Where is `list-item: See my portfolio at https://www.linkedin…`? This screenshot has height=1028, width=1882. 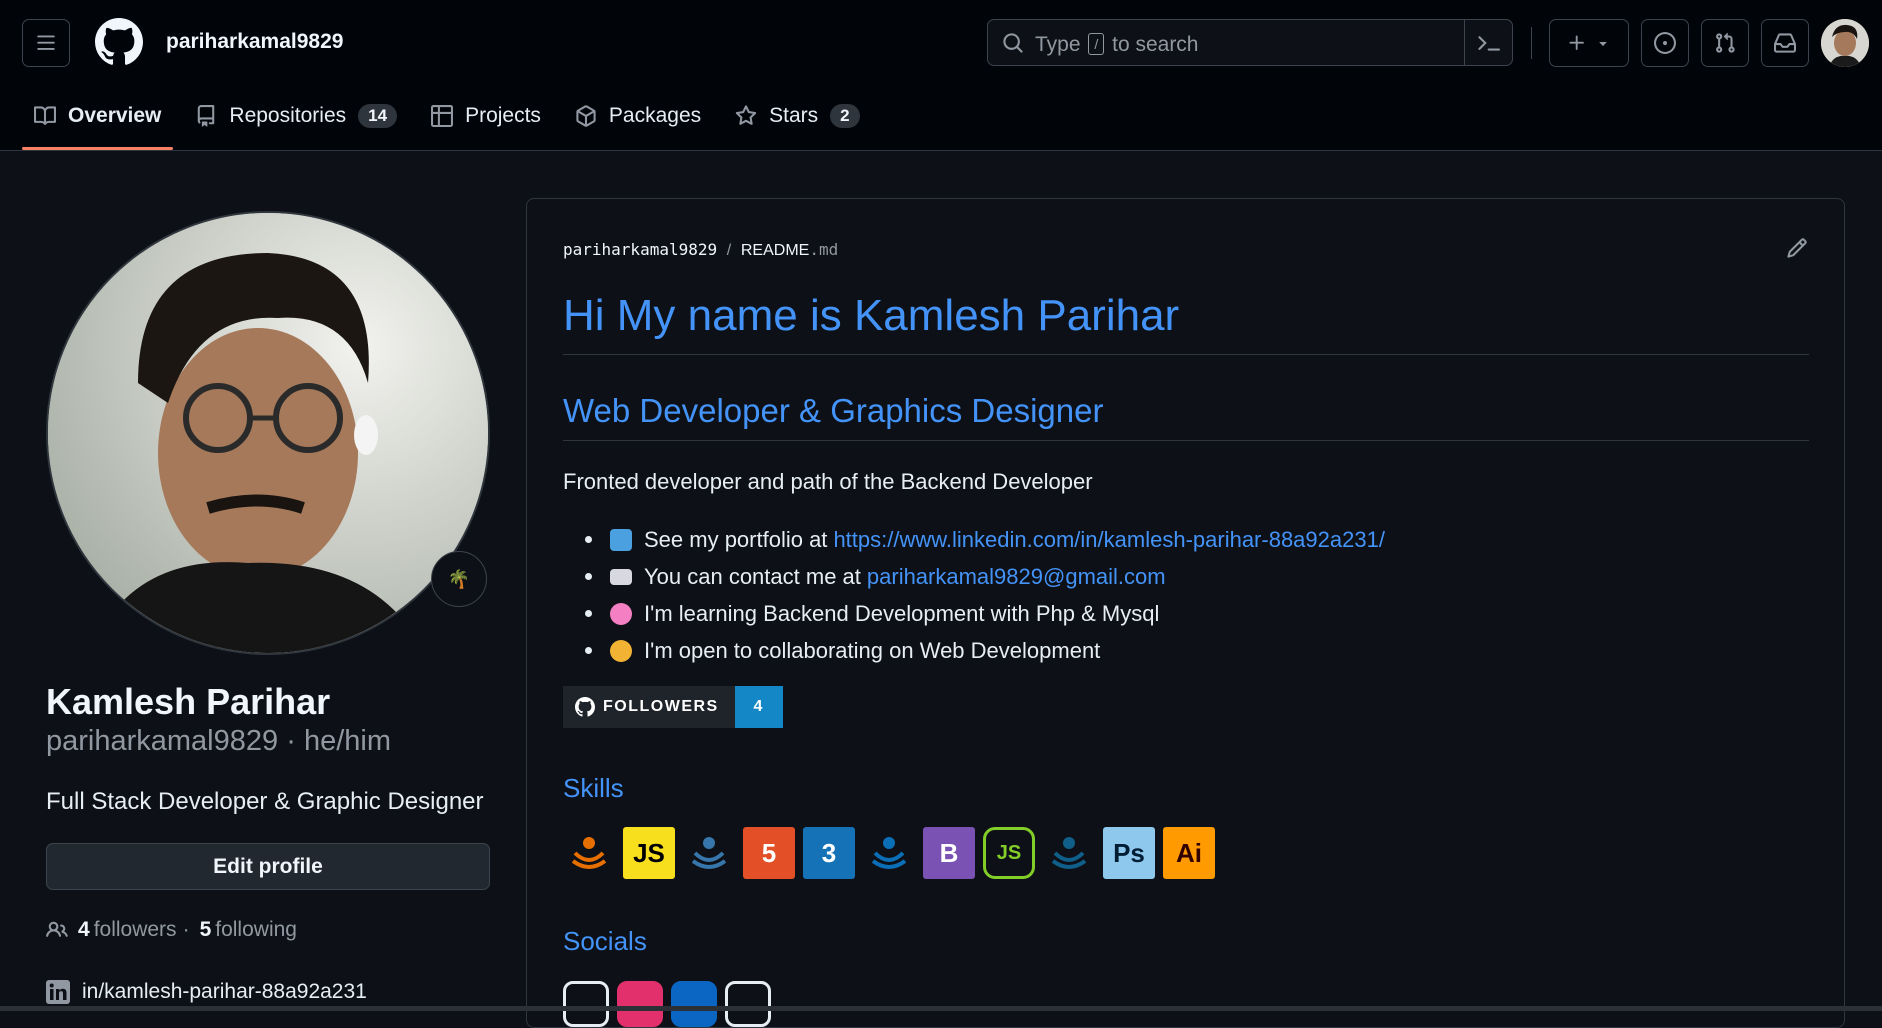 list-item: See my portfolio at https://www.linkedin… is located at coordinates (974, 539).